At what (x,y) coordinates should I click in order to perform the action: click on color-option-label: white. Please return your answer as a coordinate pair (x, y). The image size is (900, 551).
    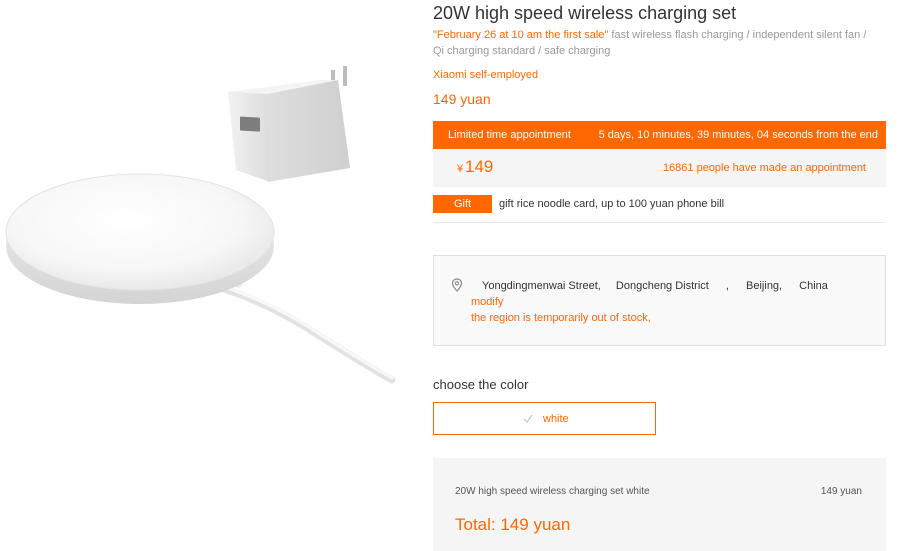
    Looking at the image, I should click on (556, 419).